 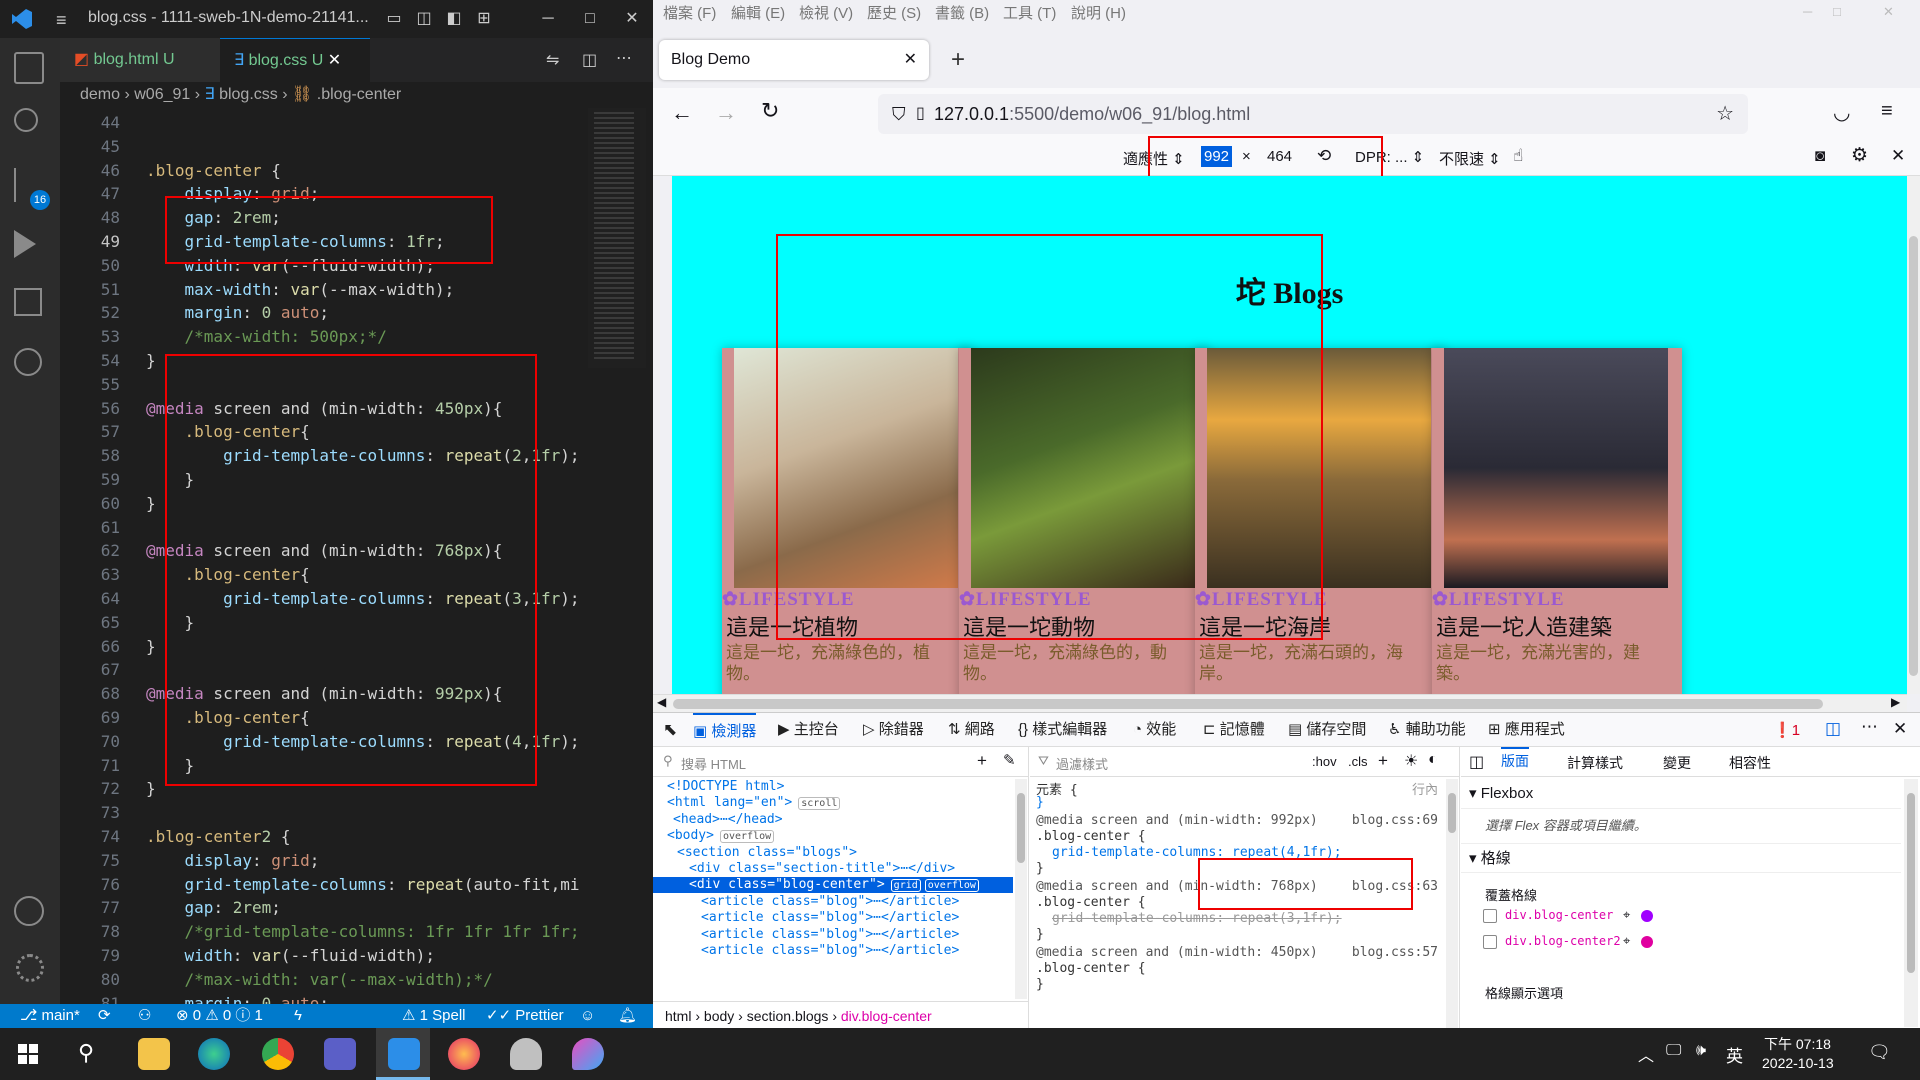 What do you see at coordinates (1837, 11) in the screenshot?
I see `maximize-icon: □` at bounding box center [1837, 11].